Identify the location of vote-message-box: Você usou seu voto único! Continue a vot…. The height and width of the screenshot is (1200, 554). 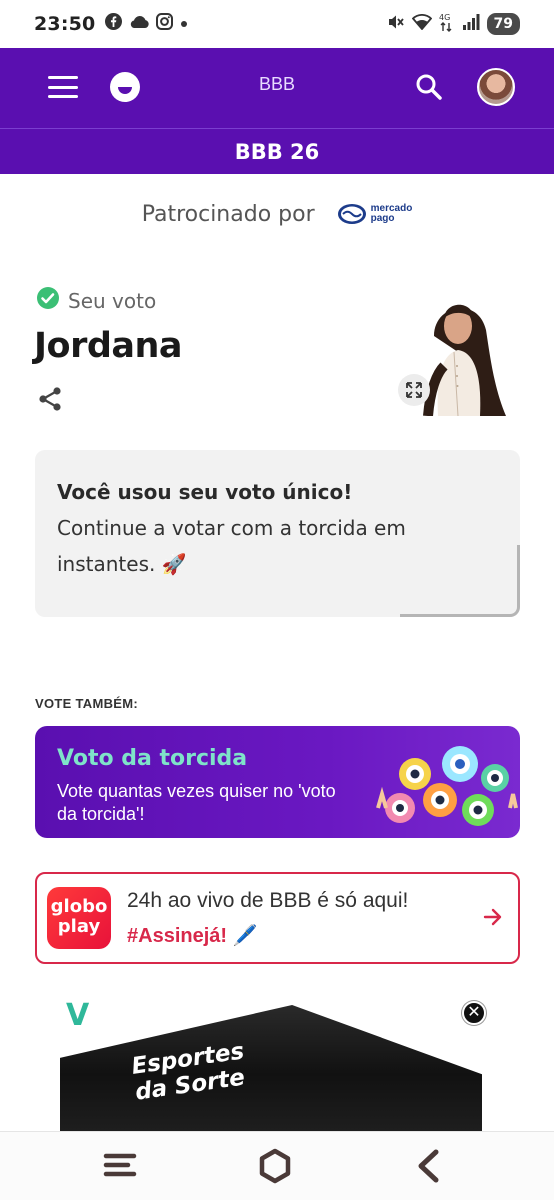
(277, 533).